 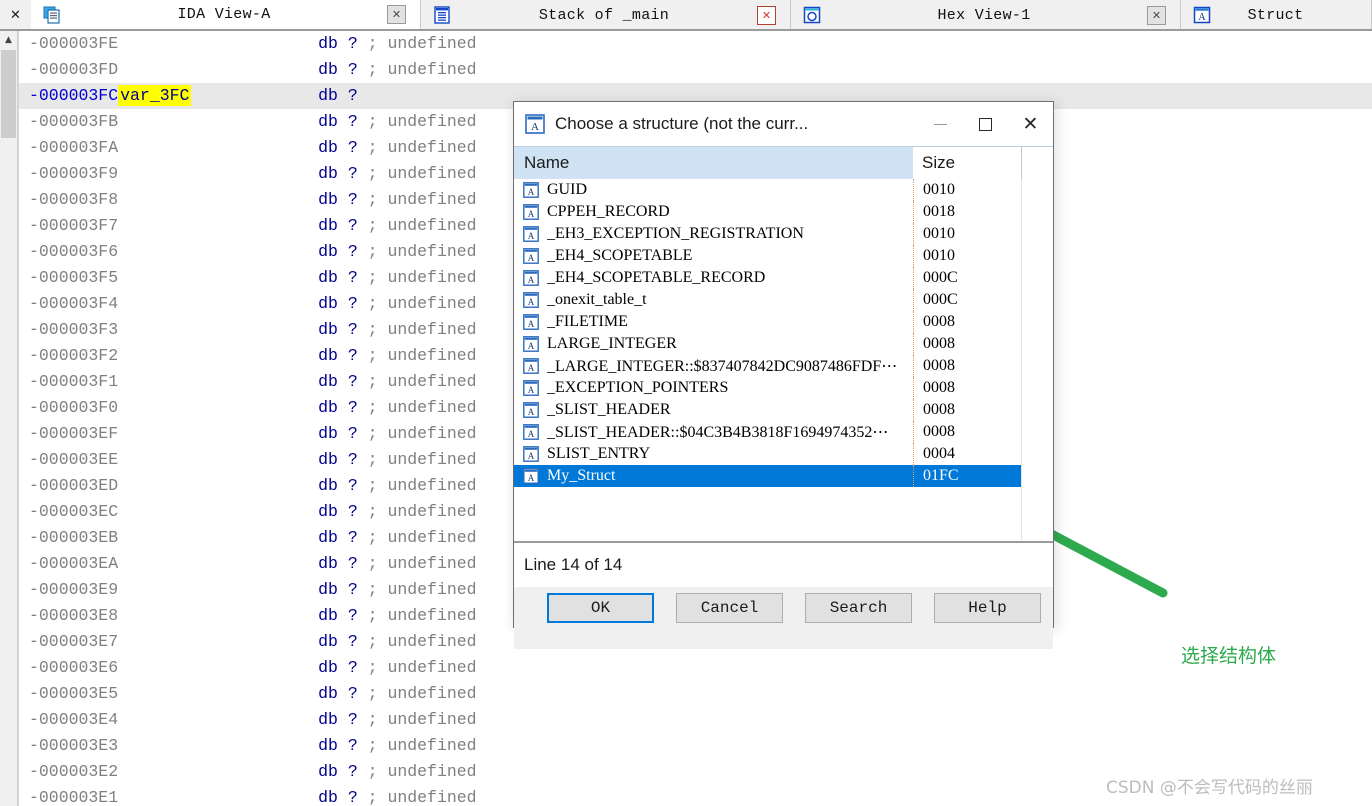 I want to click on structure-name: GUID, so click(x=567, y=189).